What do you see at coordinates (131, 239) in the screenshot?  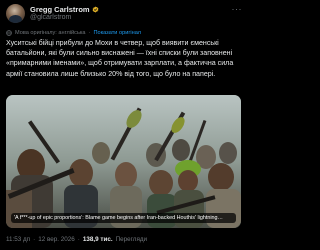 I see `views-label: Перегляди` at bounding box center [131, 239].